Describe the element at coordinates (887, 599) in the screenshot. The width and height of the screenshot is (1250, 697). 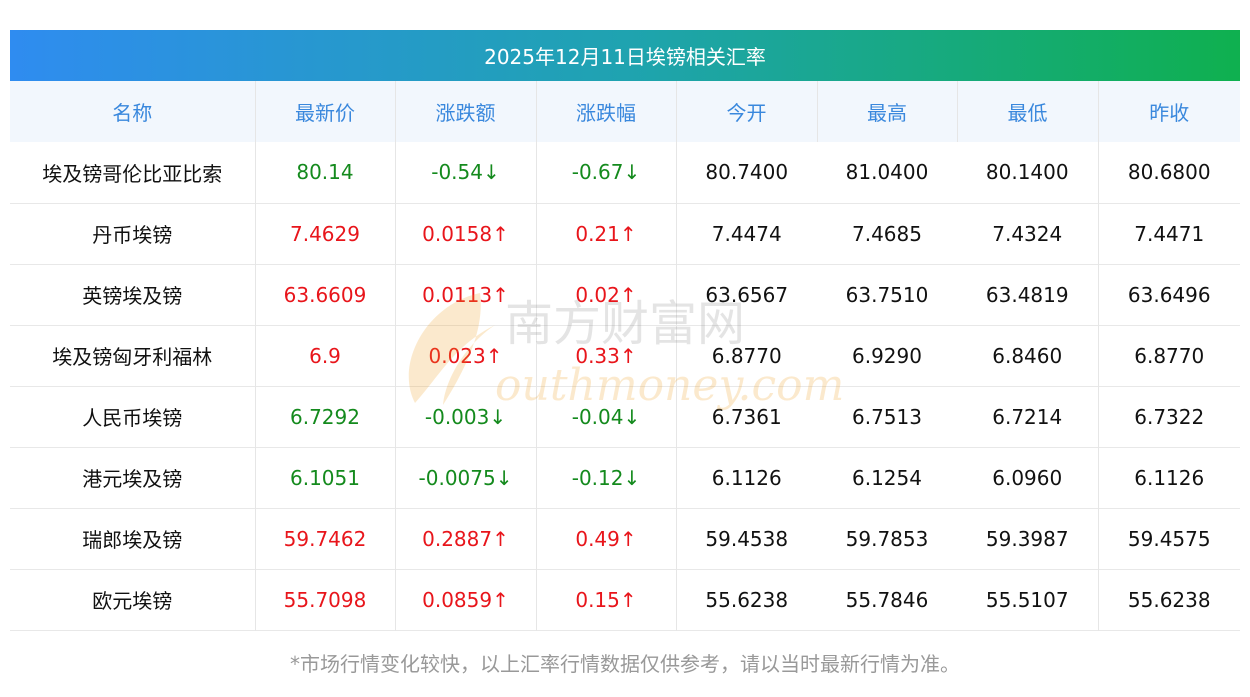
I see `high-cell: 55.7846` at that location.